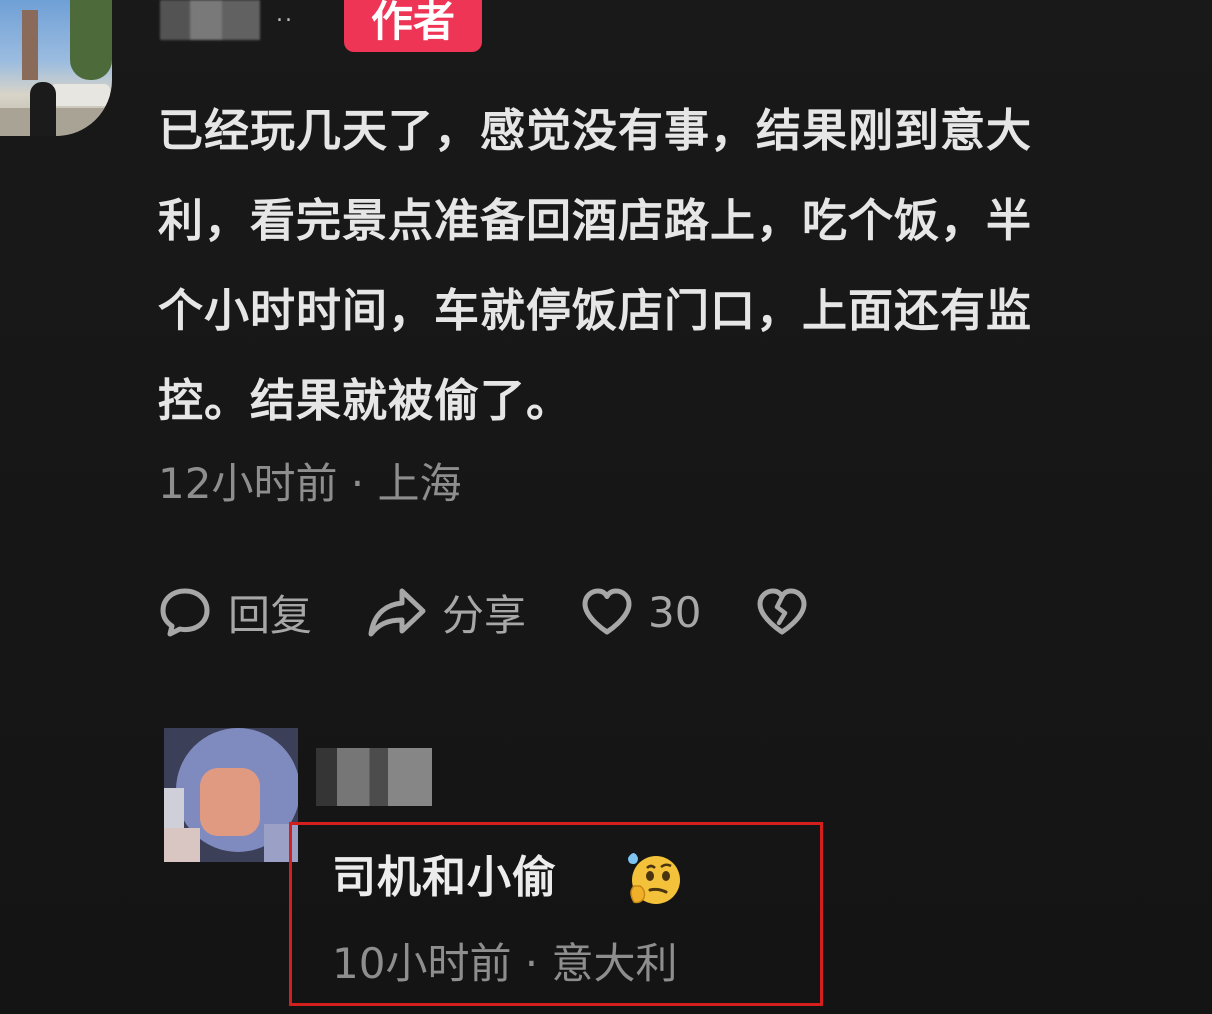 Image resolution: width=1212 pixels, height=1014 pixels. I want to click on broken-heart-icon, so click(782, 611).